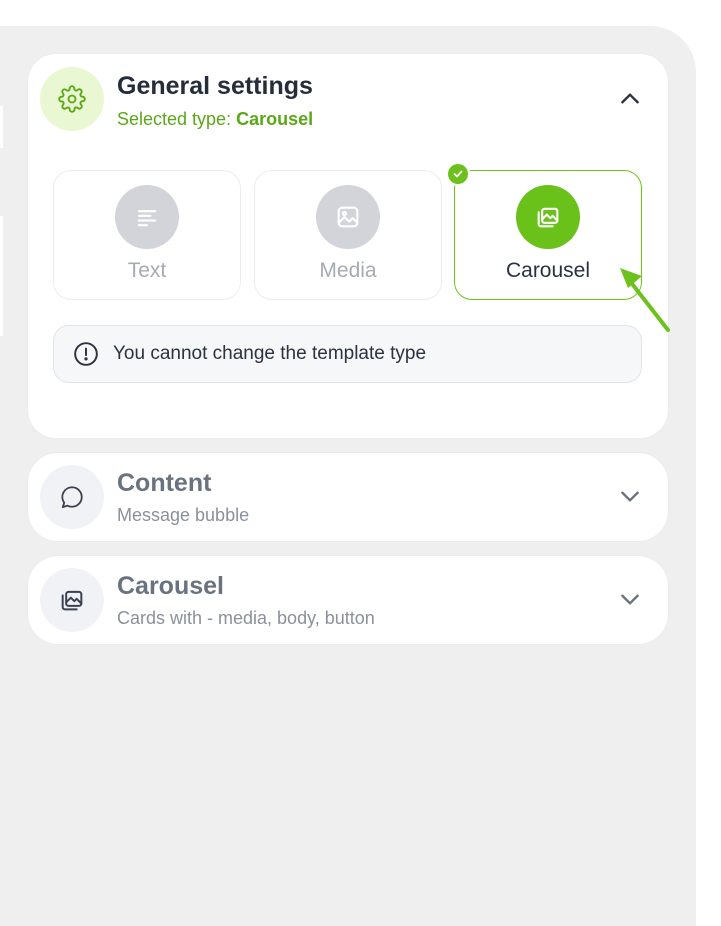 This screenshot has height=926, width=721. Describe the element at coordinates (348, 270) in the screenshot. I see `type-label: Media` at that location.